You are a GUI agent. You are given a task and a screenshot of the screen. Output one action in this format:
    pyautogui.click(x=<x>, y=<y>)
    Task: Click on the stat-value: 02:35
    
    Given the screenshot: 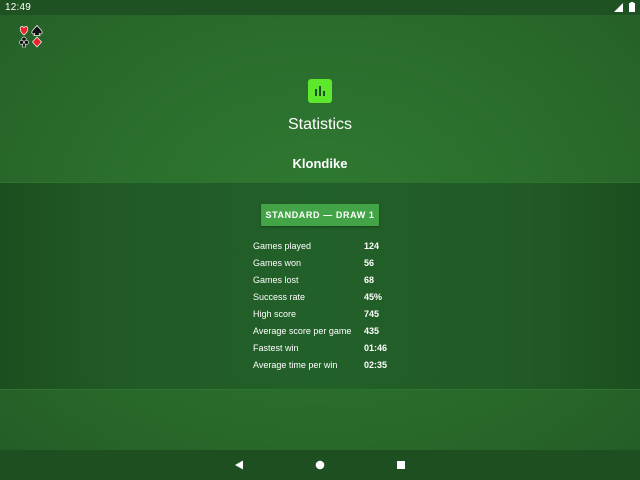 What is the action you would take?
    pyautogui.click(x=376, y=365)
    